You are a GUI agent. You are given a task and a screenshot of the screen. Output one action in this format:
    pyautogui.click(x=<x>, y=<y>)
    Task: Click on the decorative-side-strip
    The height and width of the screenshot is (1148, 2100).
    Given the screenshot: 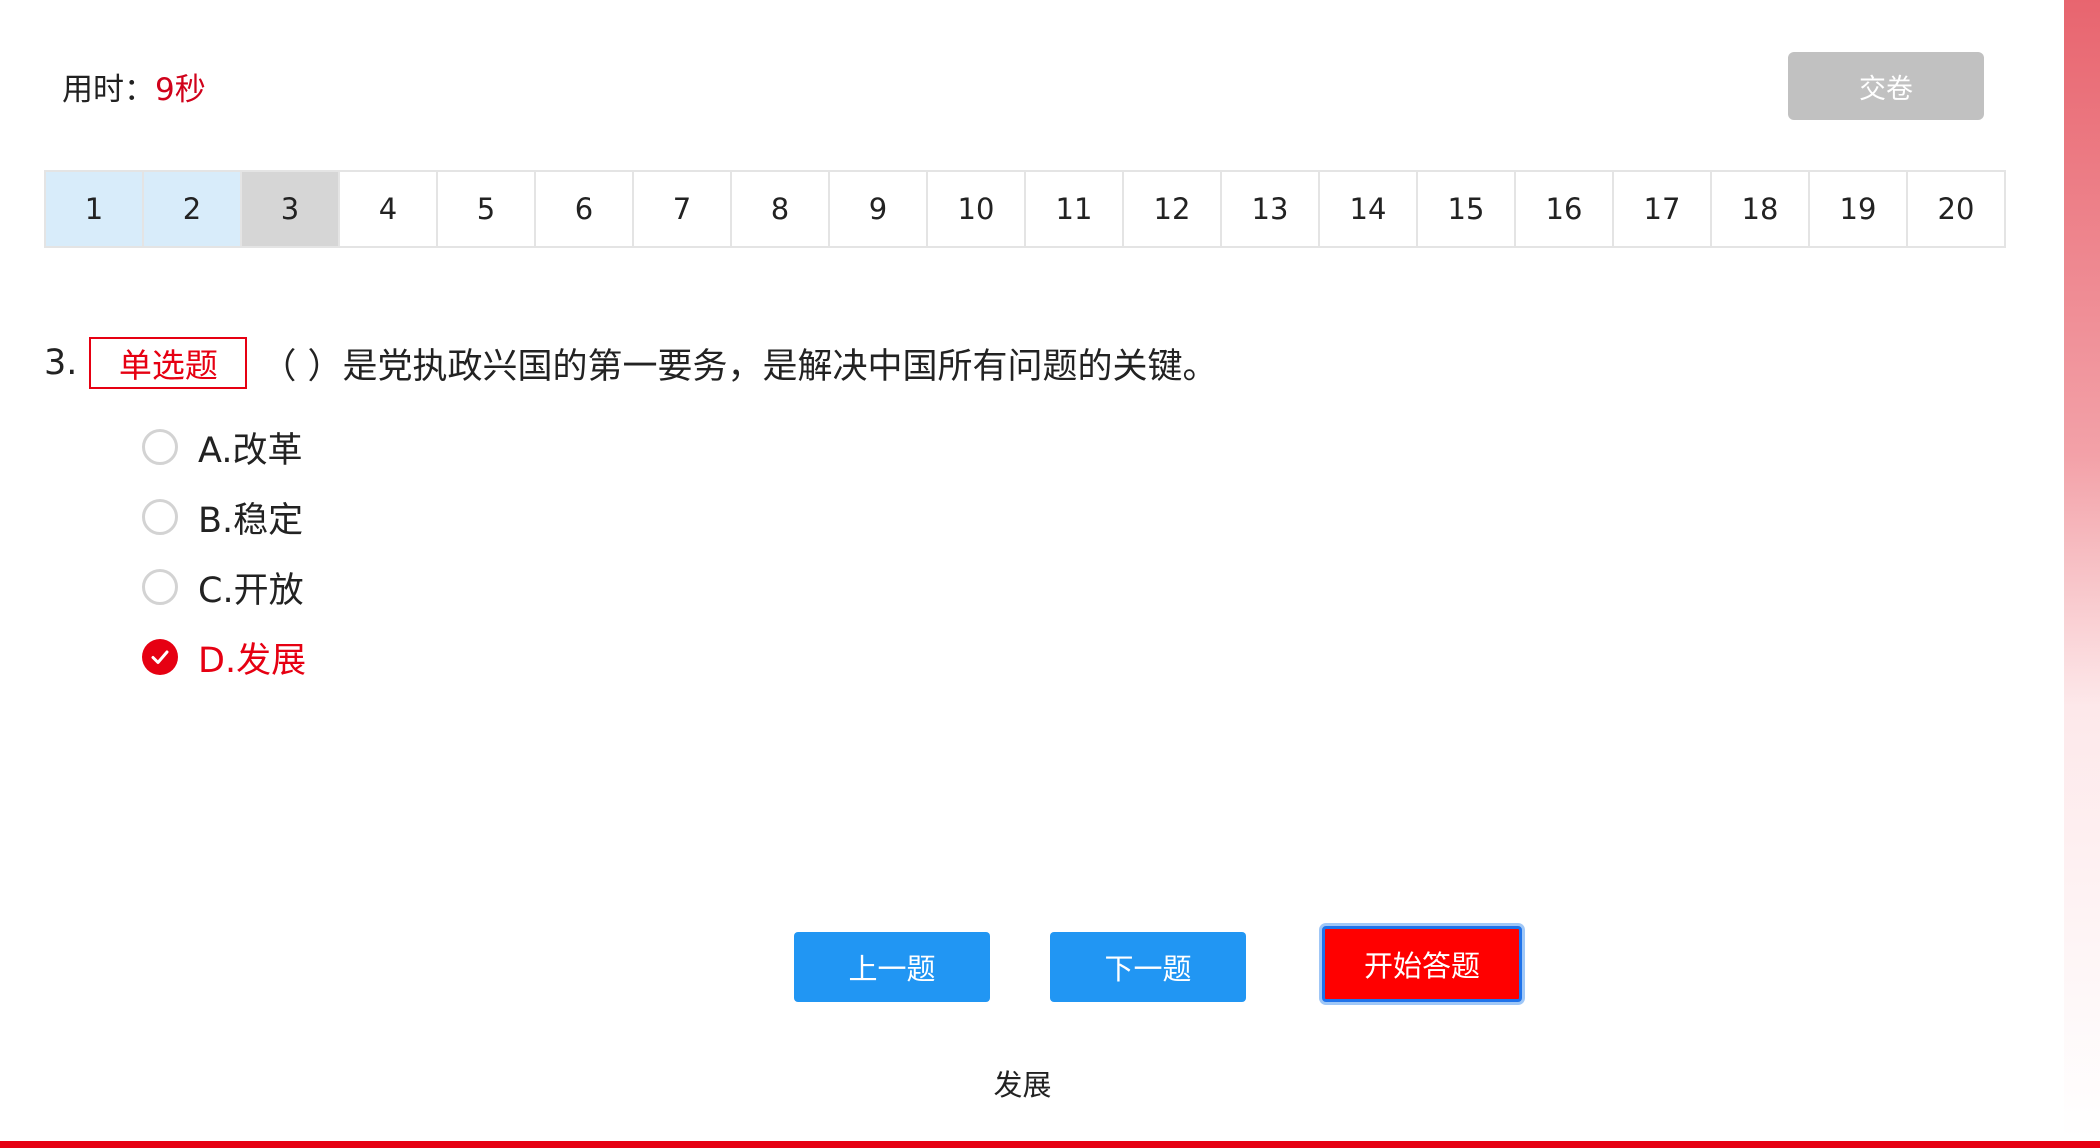 What is the action you would take?
    pyautogui.click(x=2082, y=570)
    